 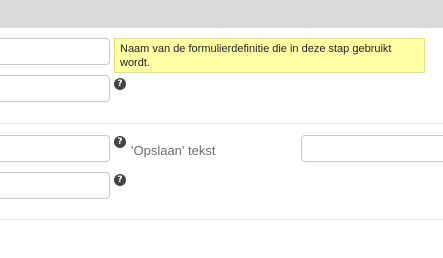 I want to click on save-text-label: 'Opslaan' tekst, so click(x=173, y=150).